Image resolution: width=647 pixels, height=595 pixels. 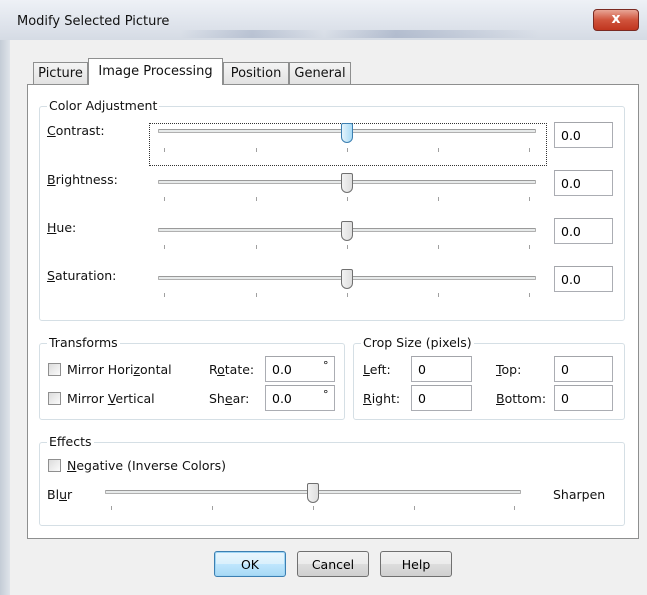 What do you see at coordinates (347, 279) in the screenshot?
I see `saturation-slider-thumb` at bounding box center [347, 279].